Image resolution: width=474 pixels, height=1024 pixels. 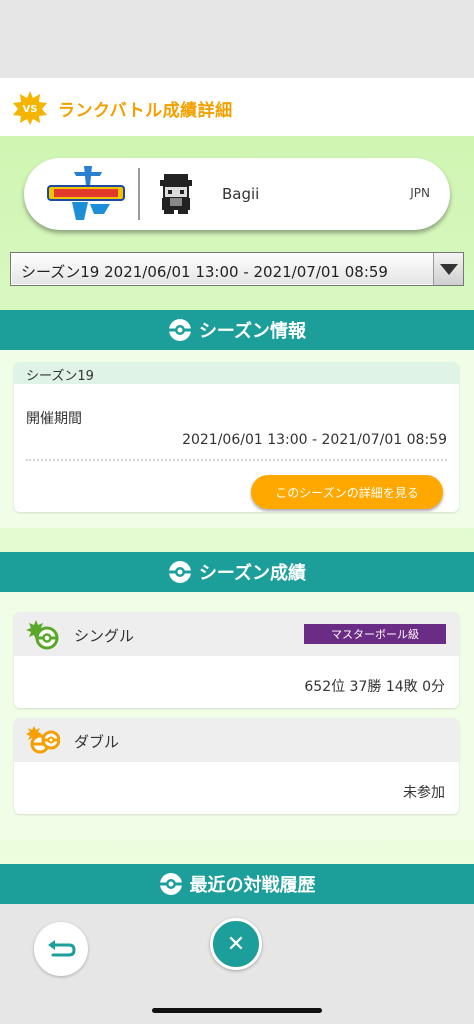 What do you see at coordinates (236, 460) in the screenshot?
I see `dotted-divider` at bounding box center [236, 460].